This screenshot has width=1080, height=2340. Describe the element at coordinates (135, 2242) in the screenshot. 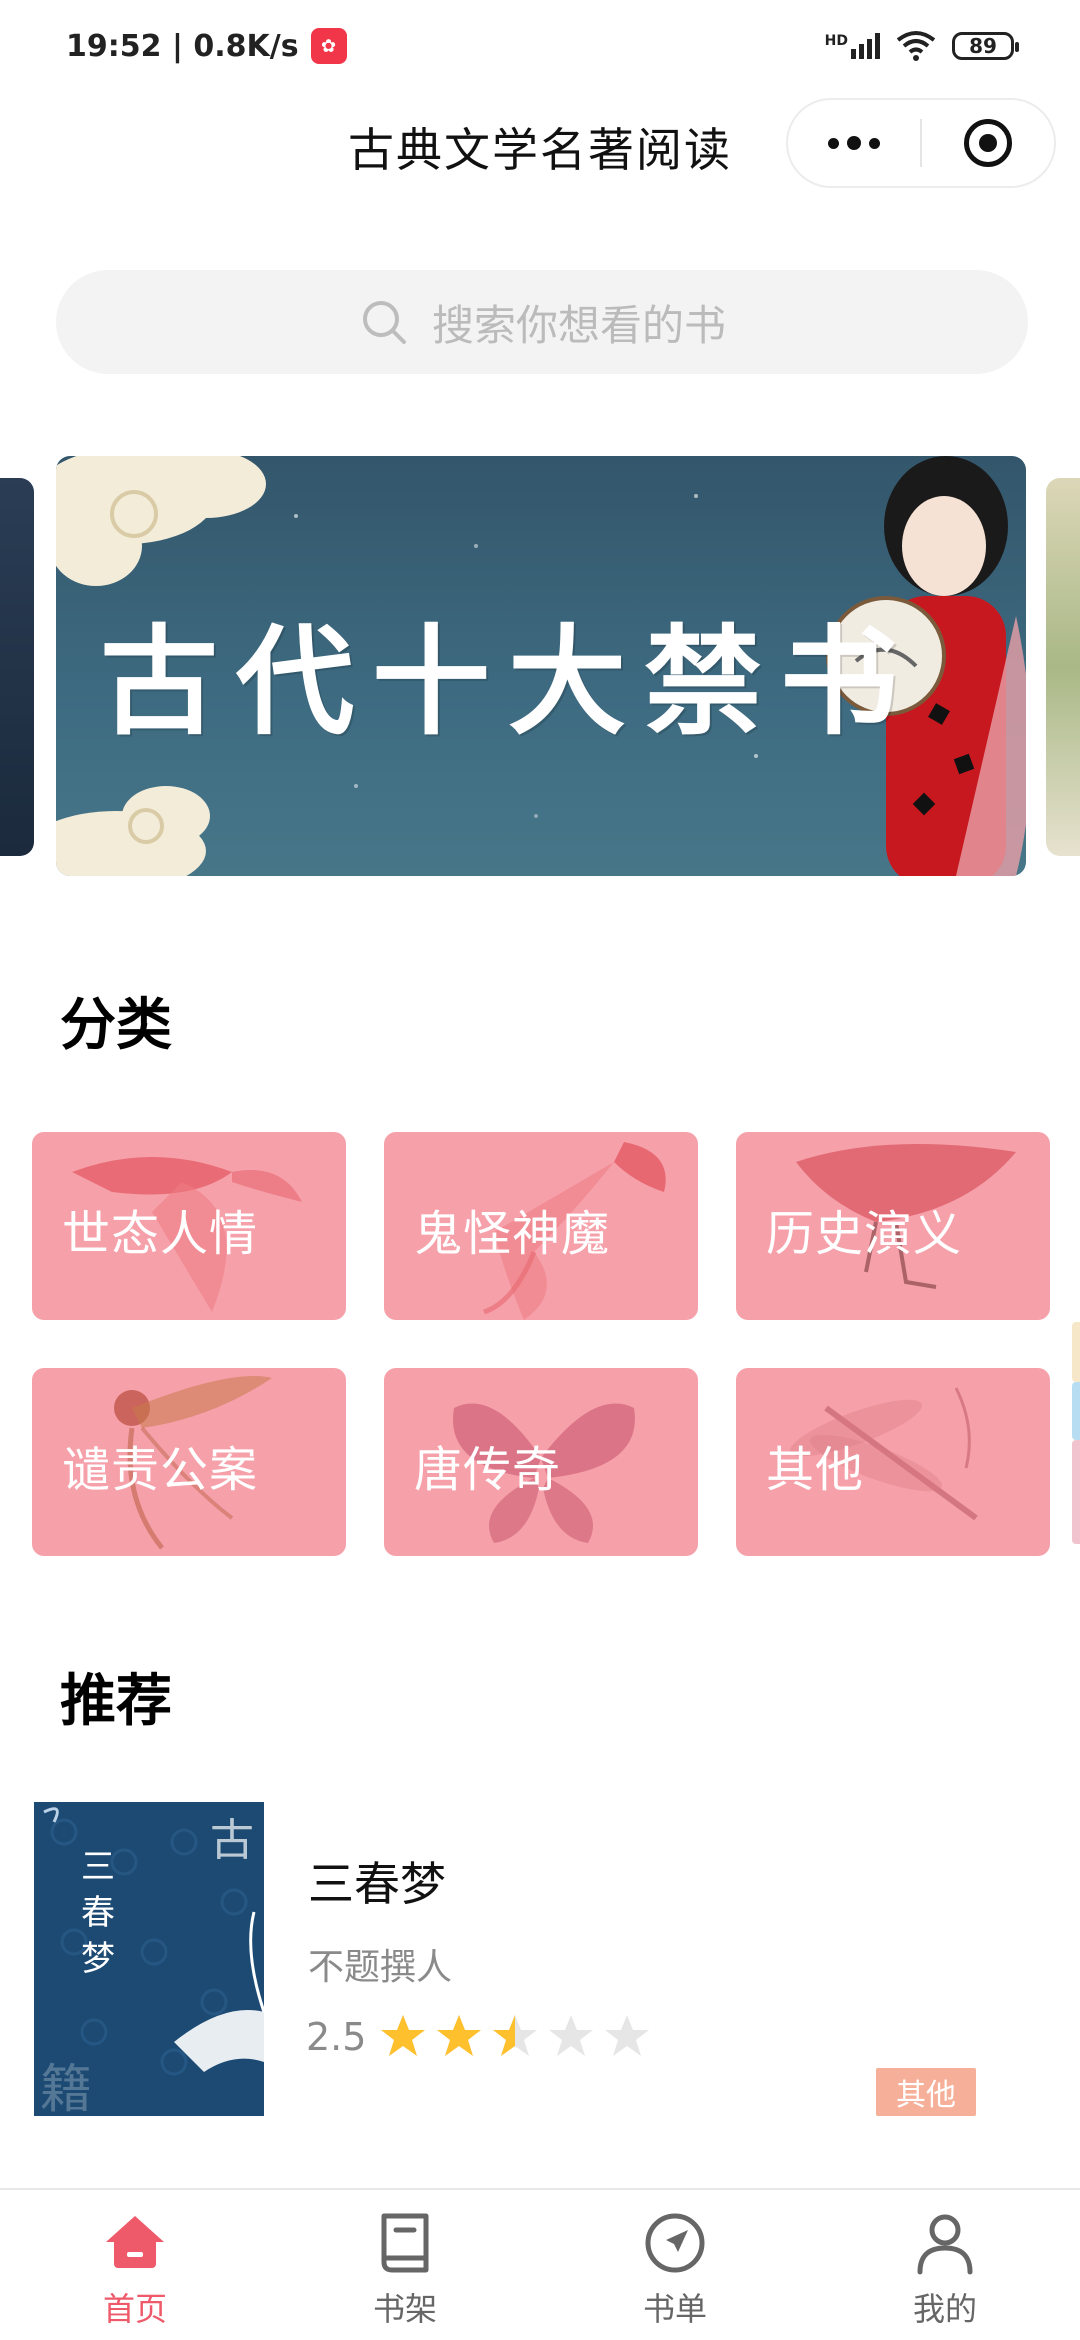

I see `home-icon` at that location.